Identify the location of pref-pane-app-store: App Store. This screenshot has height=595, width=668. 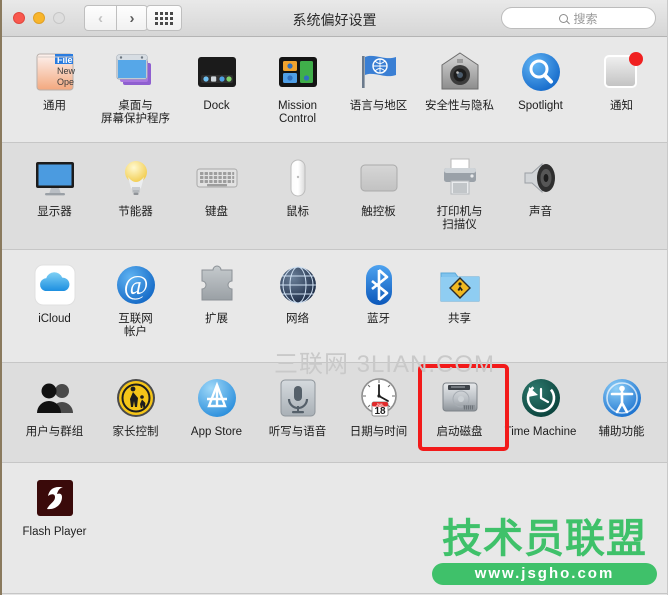
(216, 413).